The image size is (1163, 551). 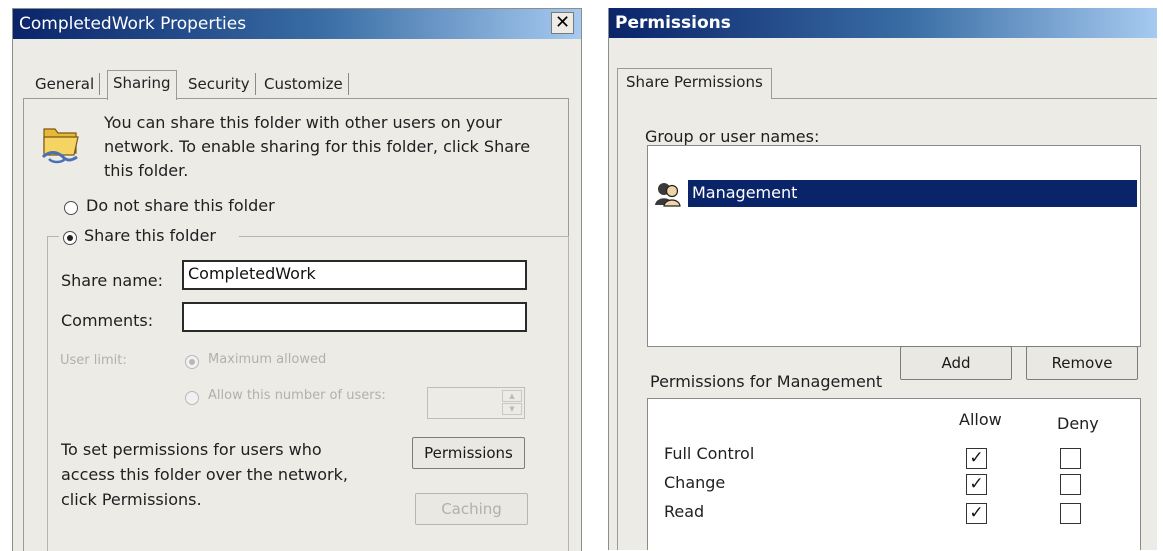 What do you see at coordinates (354, 275) in the screenshot?
I see `share-name-input: CompletedWork` at bounding box center [354, 275].